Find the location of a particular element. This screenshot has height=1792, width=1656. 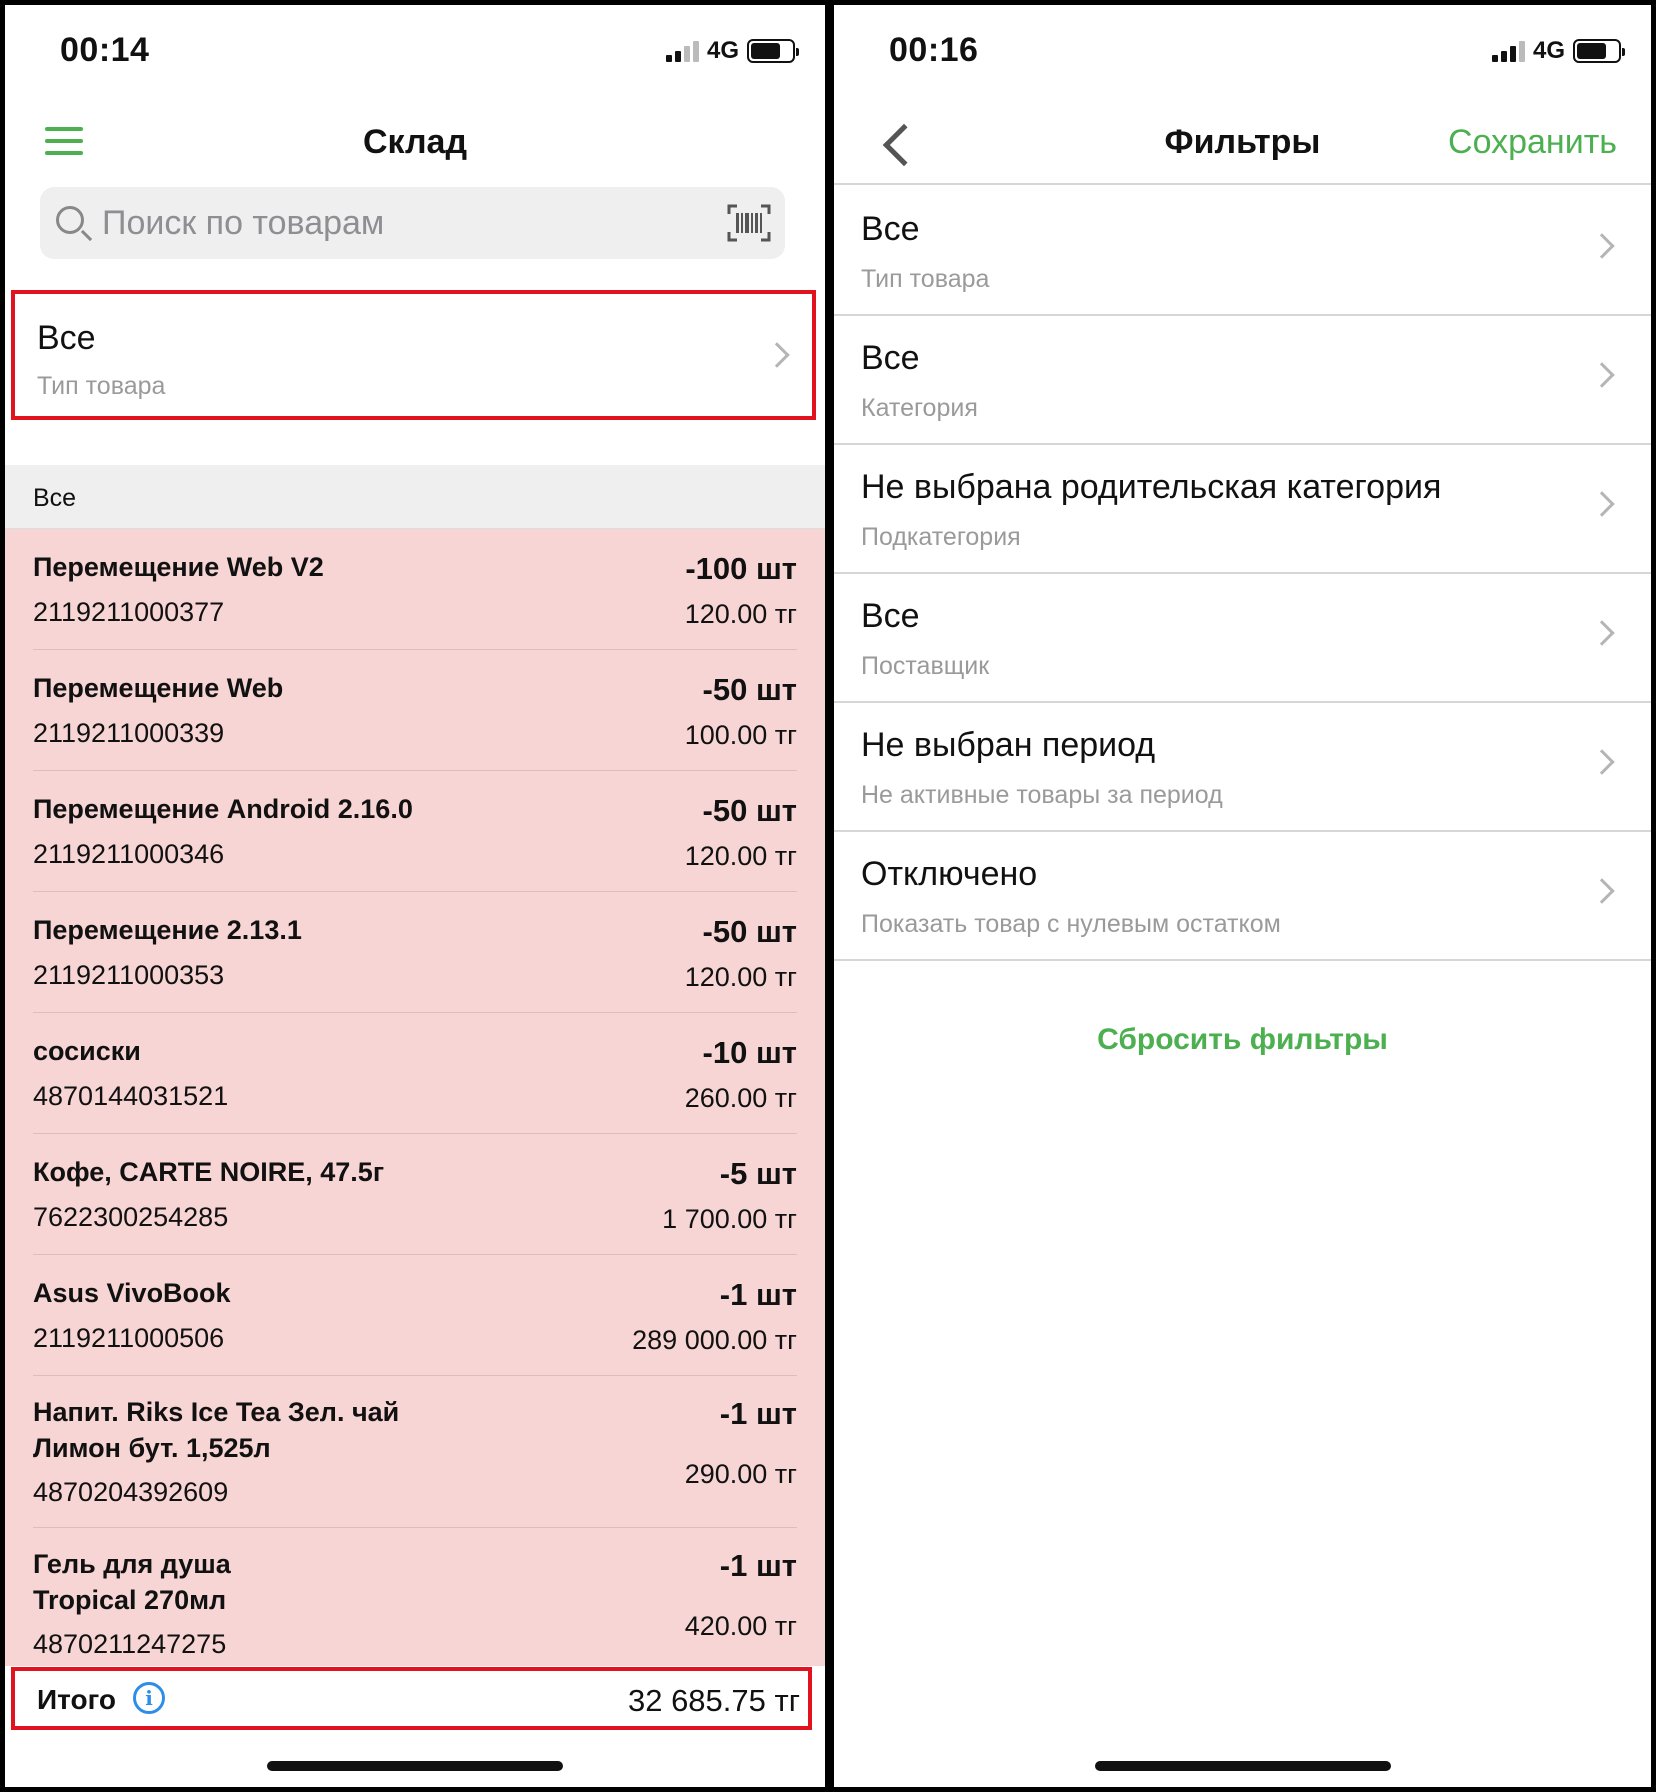

search-input is located at coordinates (402, 223).